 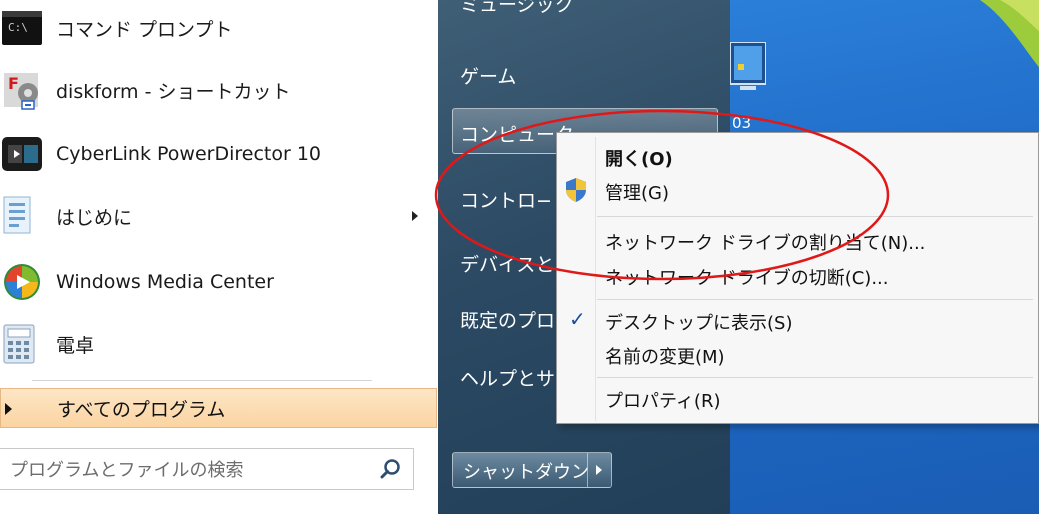 I want to click on program-item-powerdirector: CyberLink PowerDirector 10, so click(x=215, y=154).